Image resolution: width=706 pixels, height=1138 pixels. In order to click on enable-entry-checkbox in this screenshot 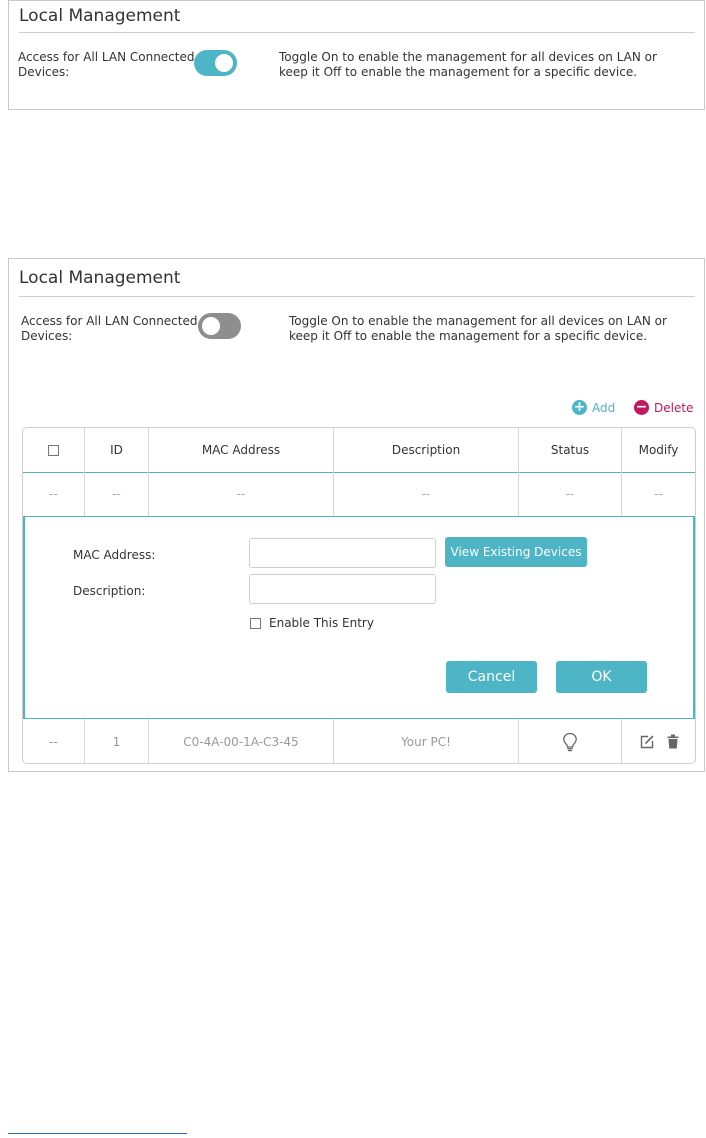, I will do `click(255, 623)`.